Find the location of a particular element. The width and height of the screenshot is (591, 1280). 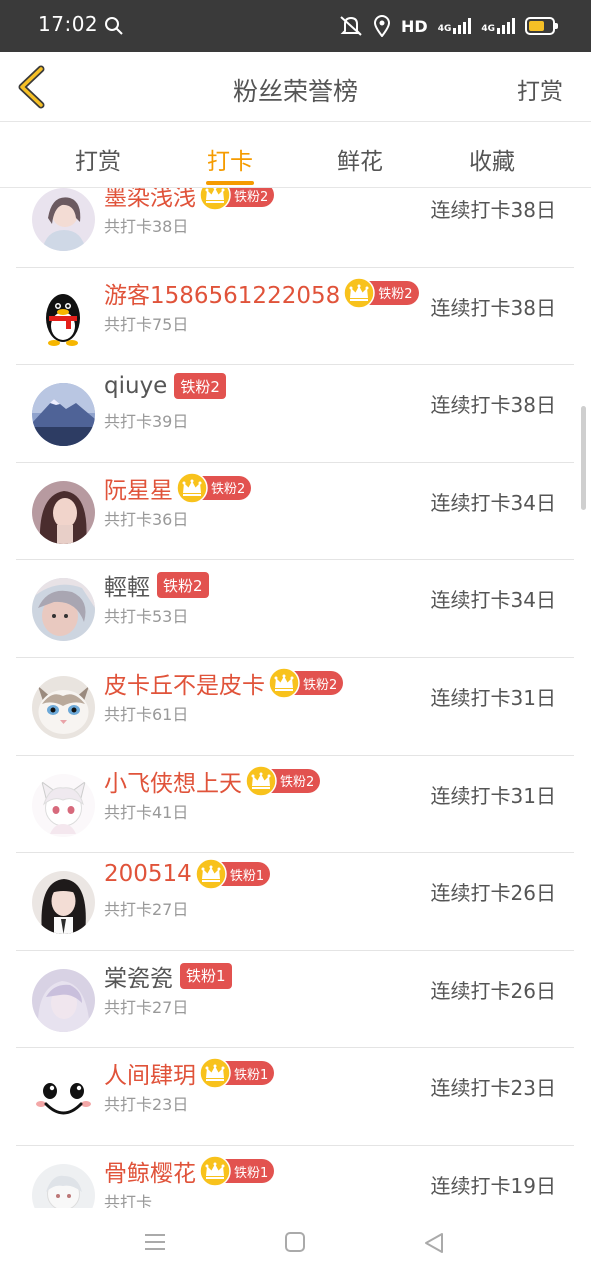

signal-icon-2: 4G is located at coordinates (498, 26).